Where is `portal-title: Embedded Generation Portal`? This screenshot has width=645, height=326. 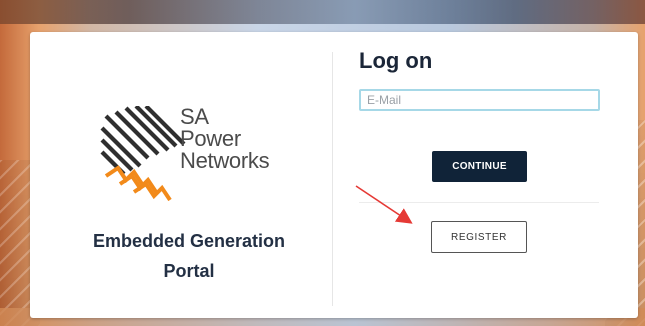
portal-title: Embedded Generation Portal is located at coordinates (189, 256).